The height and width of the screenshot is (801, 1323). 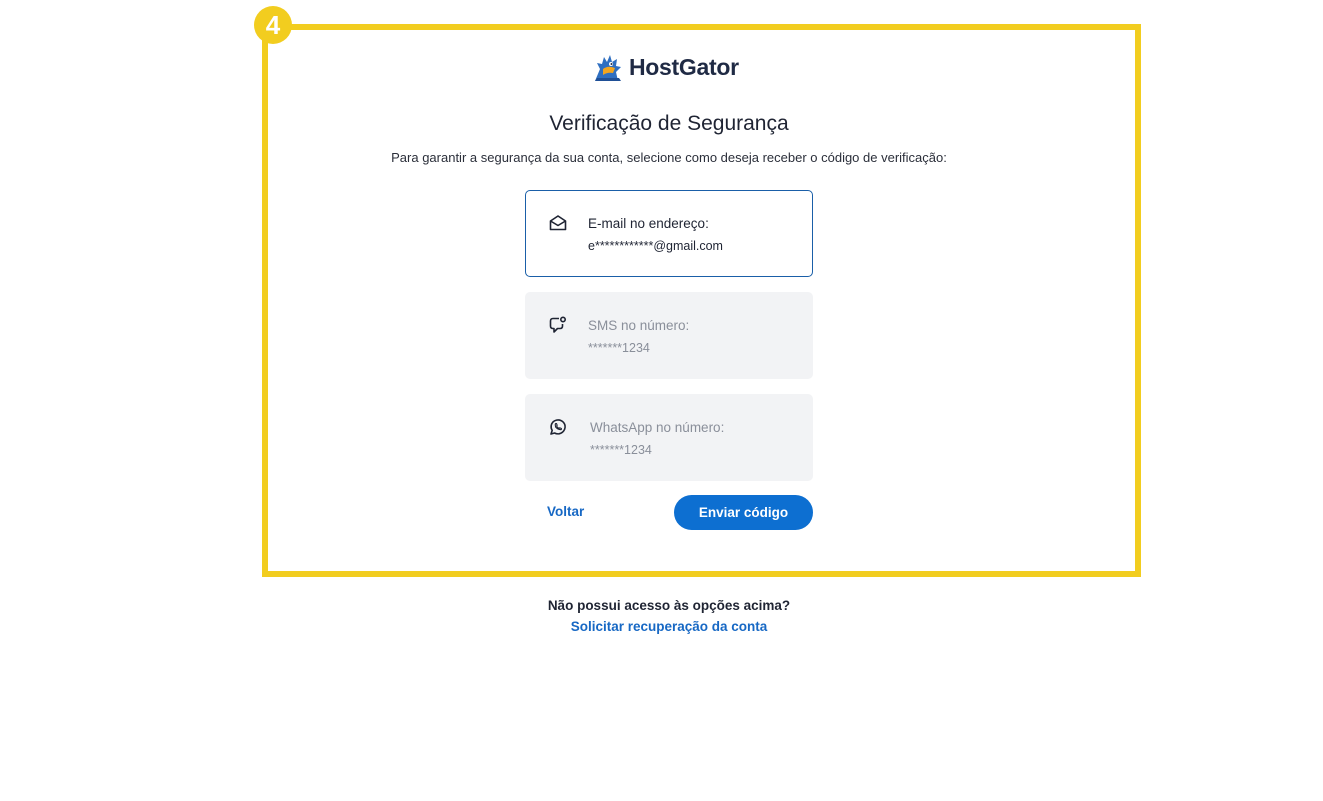 What do you see at coordinates (565, 511) in the screenshot?
I see `back-button: Voltar` at bounding box center [565, 511].